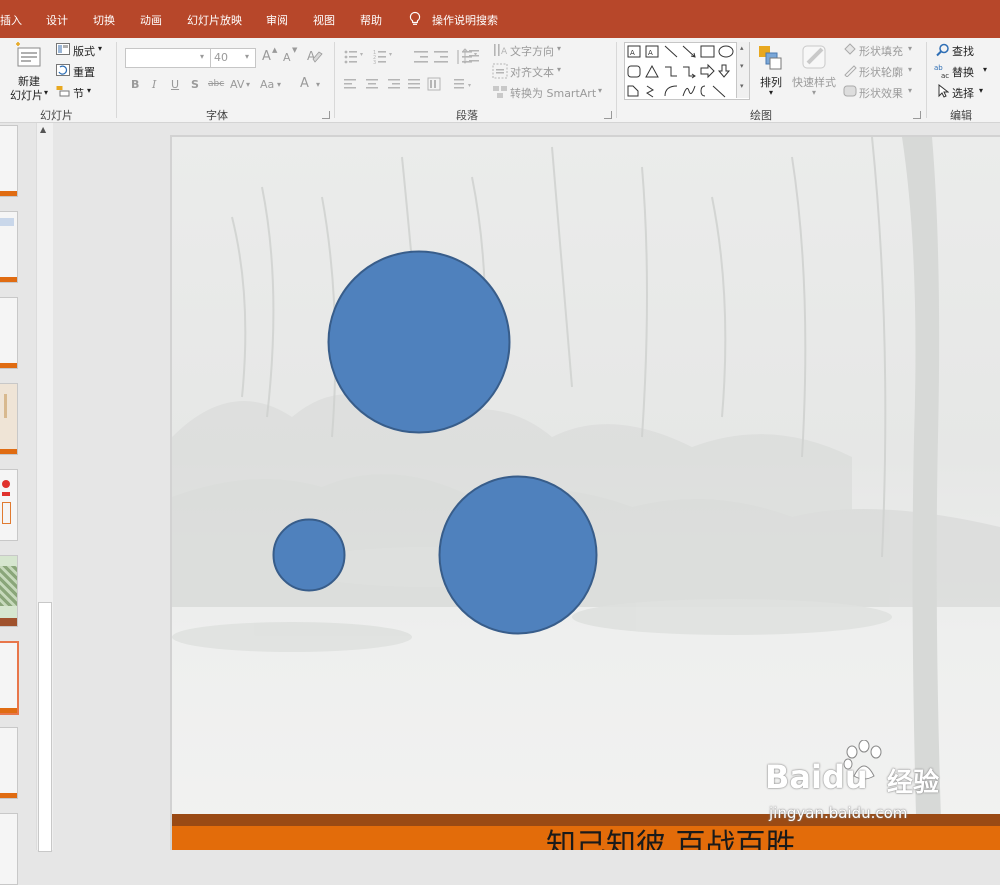  What do you see at coordinates (26, 95) in the screenshot?
I see `new-slide-label-2: 幻灯片` at bounding box center [26, 95].